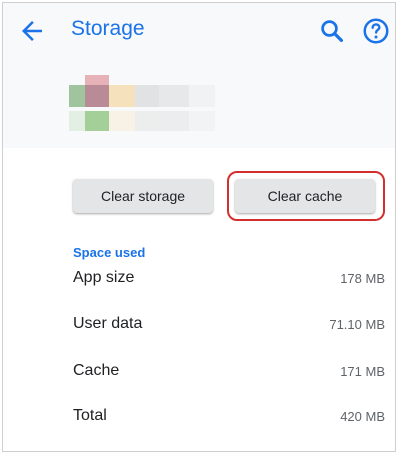  Describe the element at coordinates (143, 196) in the screenshot. I see `clear-storage-button: Clear storage` at that location.